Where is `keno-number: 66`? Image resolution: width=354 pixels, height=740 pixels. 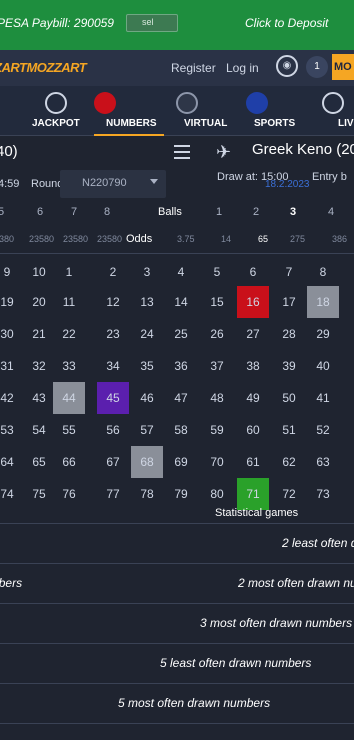
keno-number: 66 is located at coordinates (69, 462).